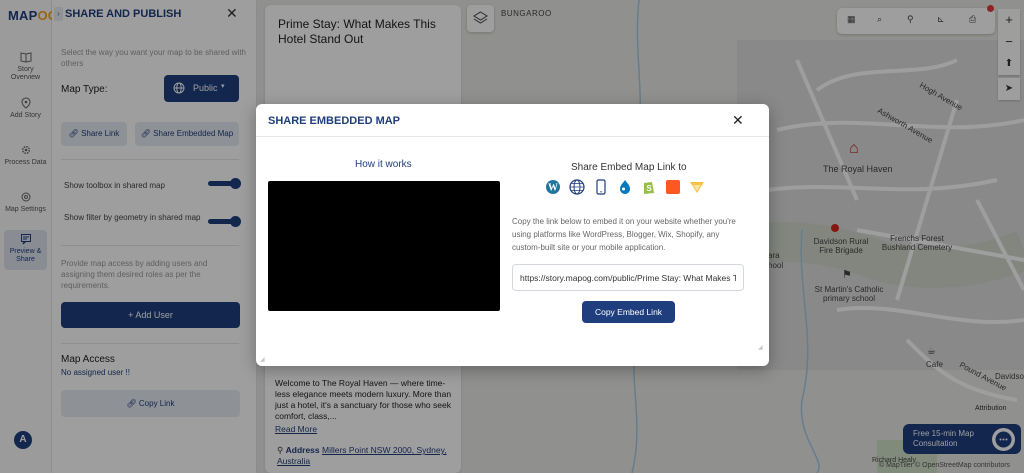 This screenshot has width=1024, height=473. I want to click on close-icon: ✕, so click(738, 120).